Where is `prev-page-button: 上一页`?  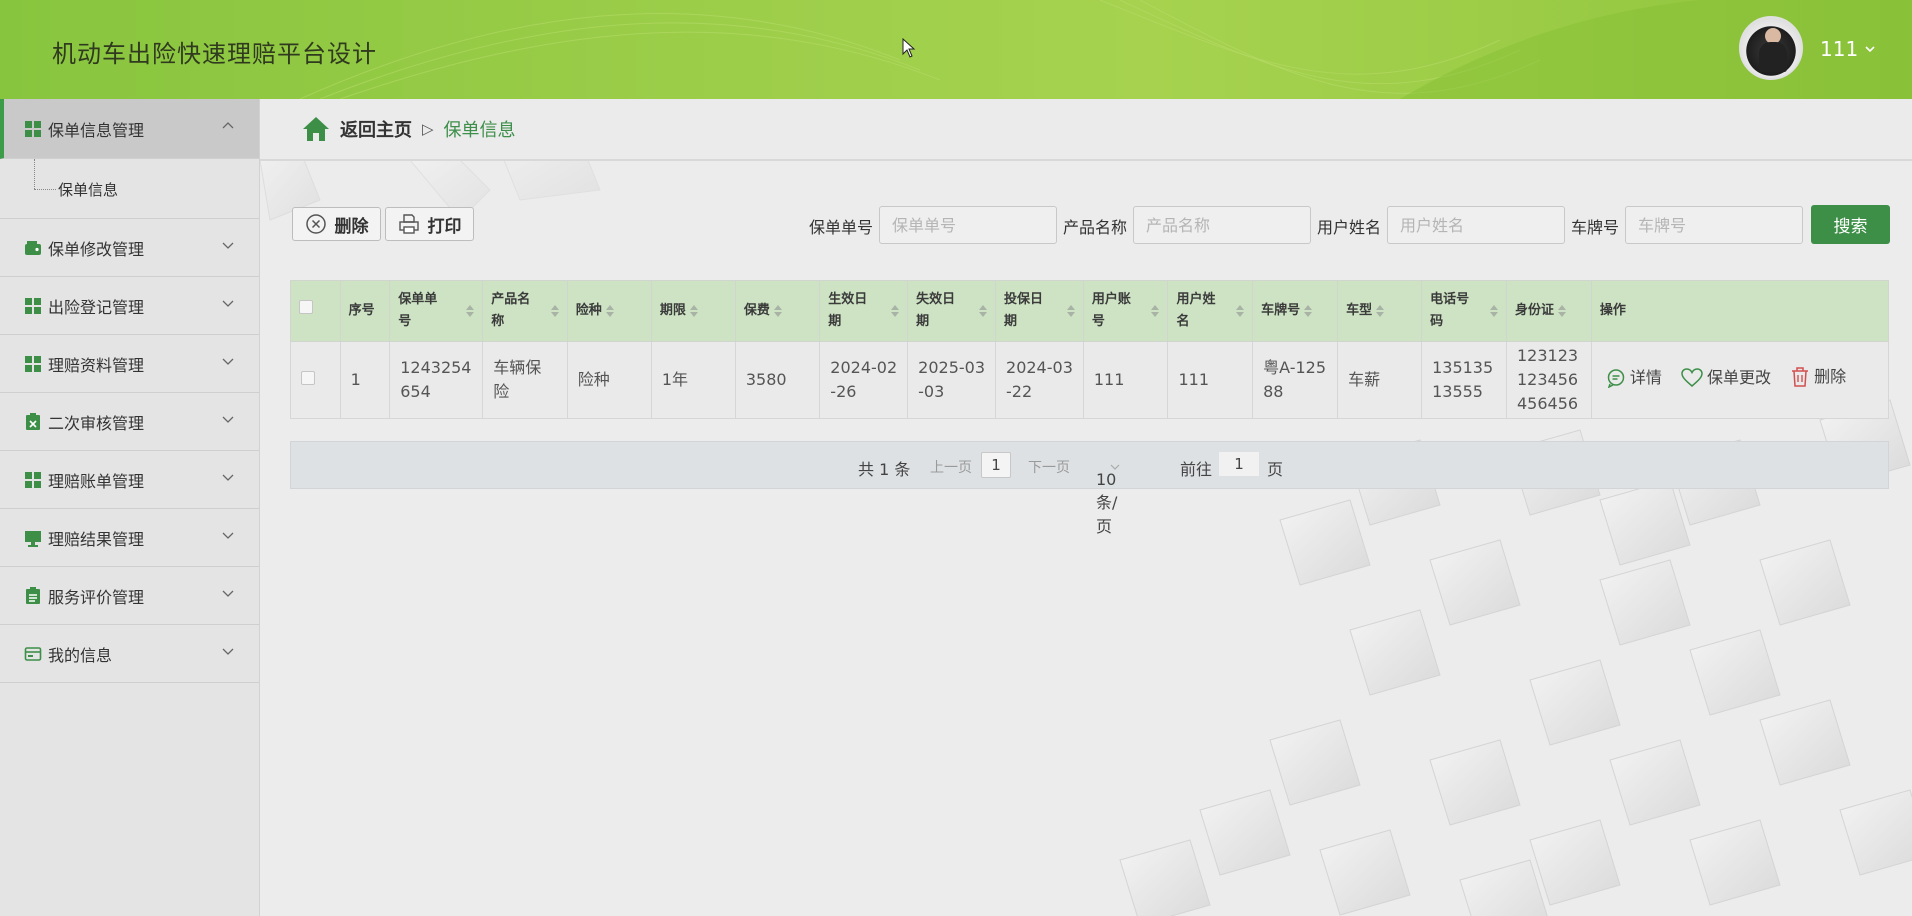
prev-page-button: 上一页 is located at coordinates (951, 467).